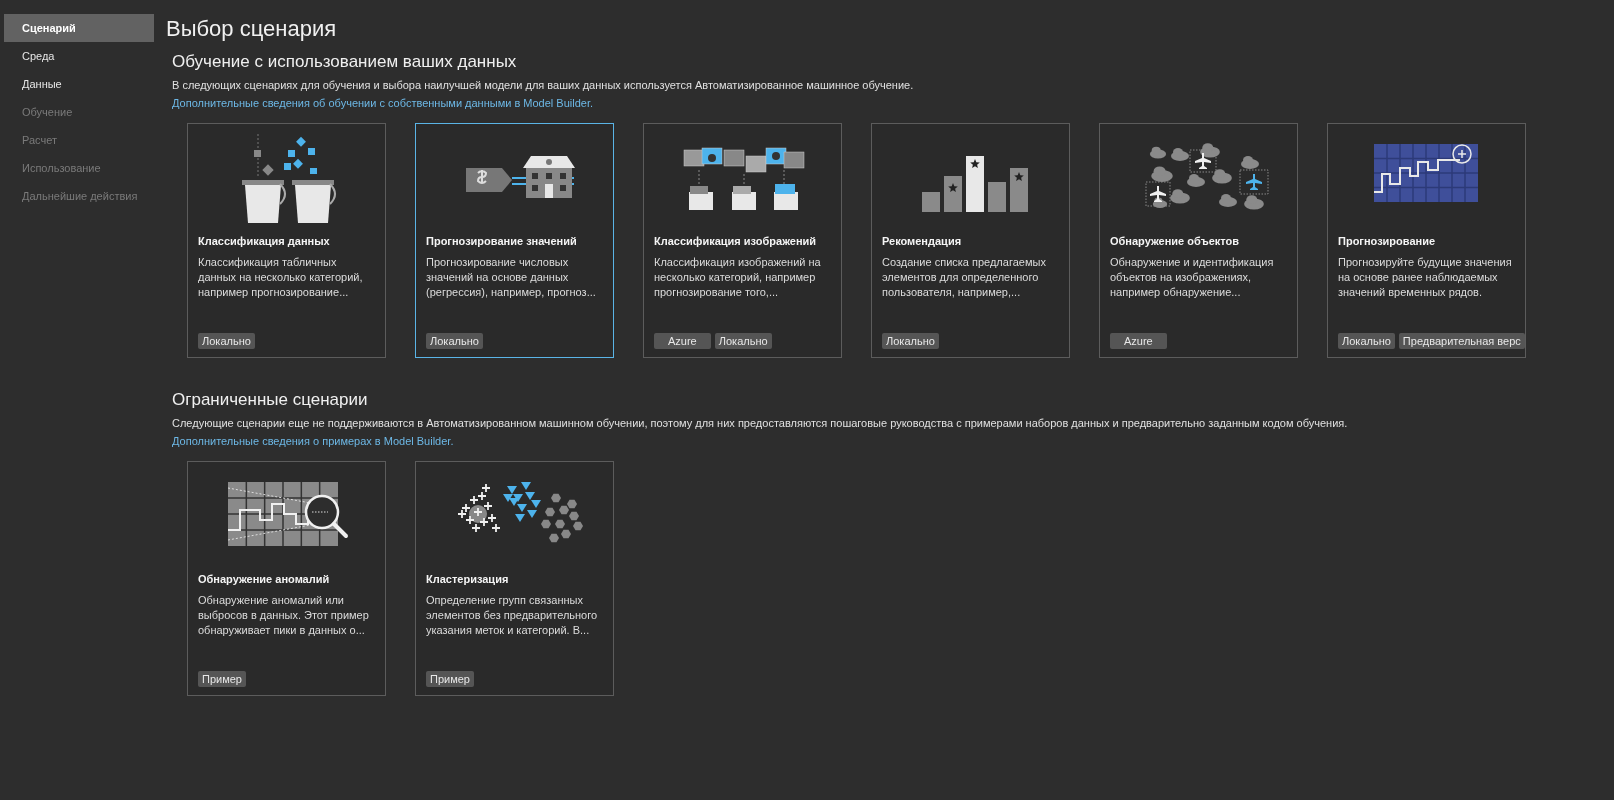 The image size is (1614, 800). What do you see at coordinates (79, 56) in the screenshot?
I see `sidebar-item: Среда` at bounding box center [79, 56].